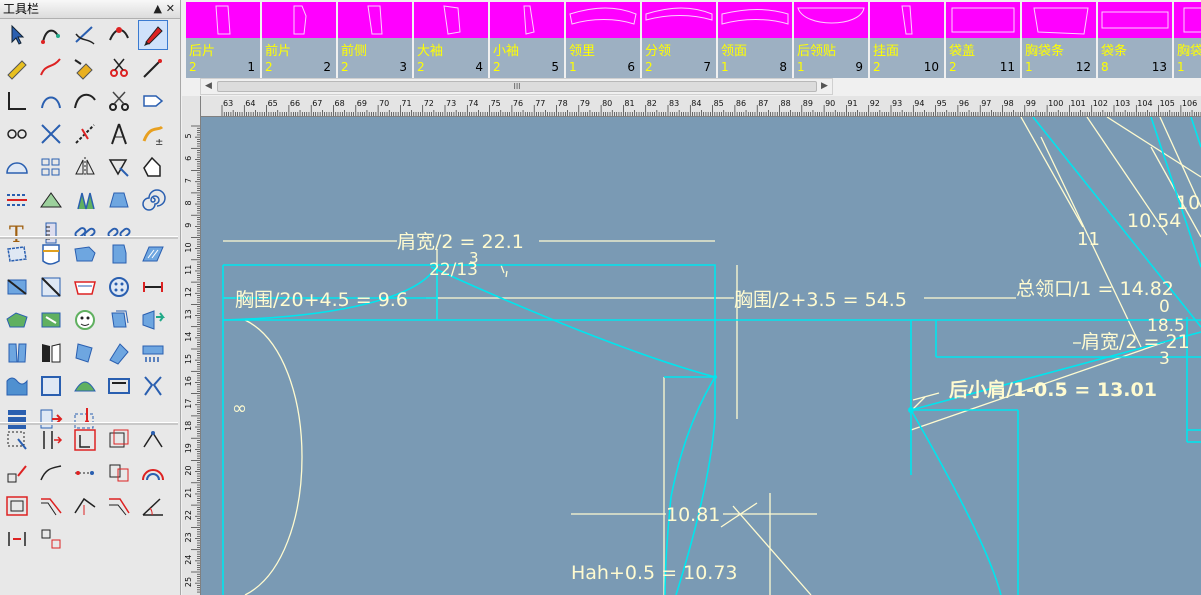  Describe the element at coordinates (119, 68) in the screenshot. I see `scissors-cut-line-tool` at that location.